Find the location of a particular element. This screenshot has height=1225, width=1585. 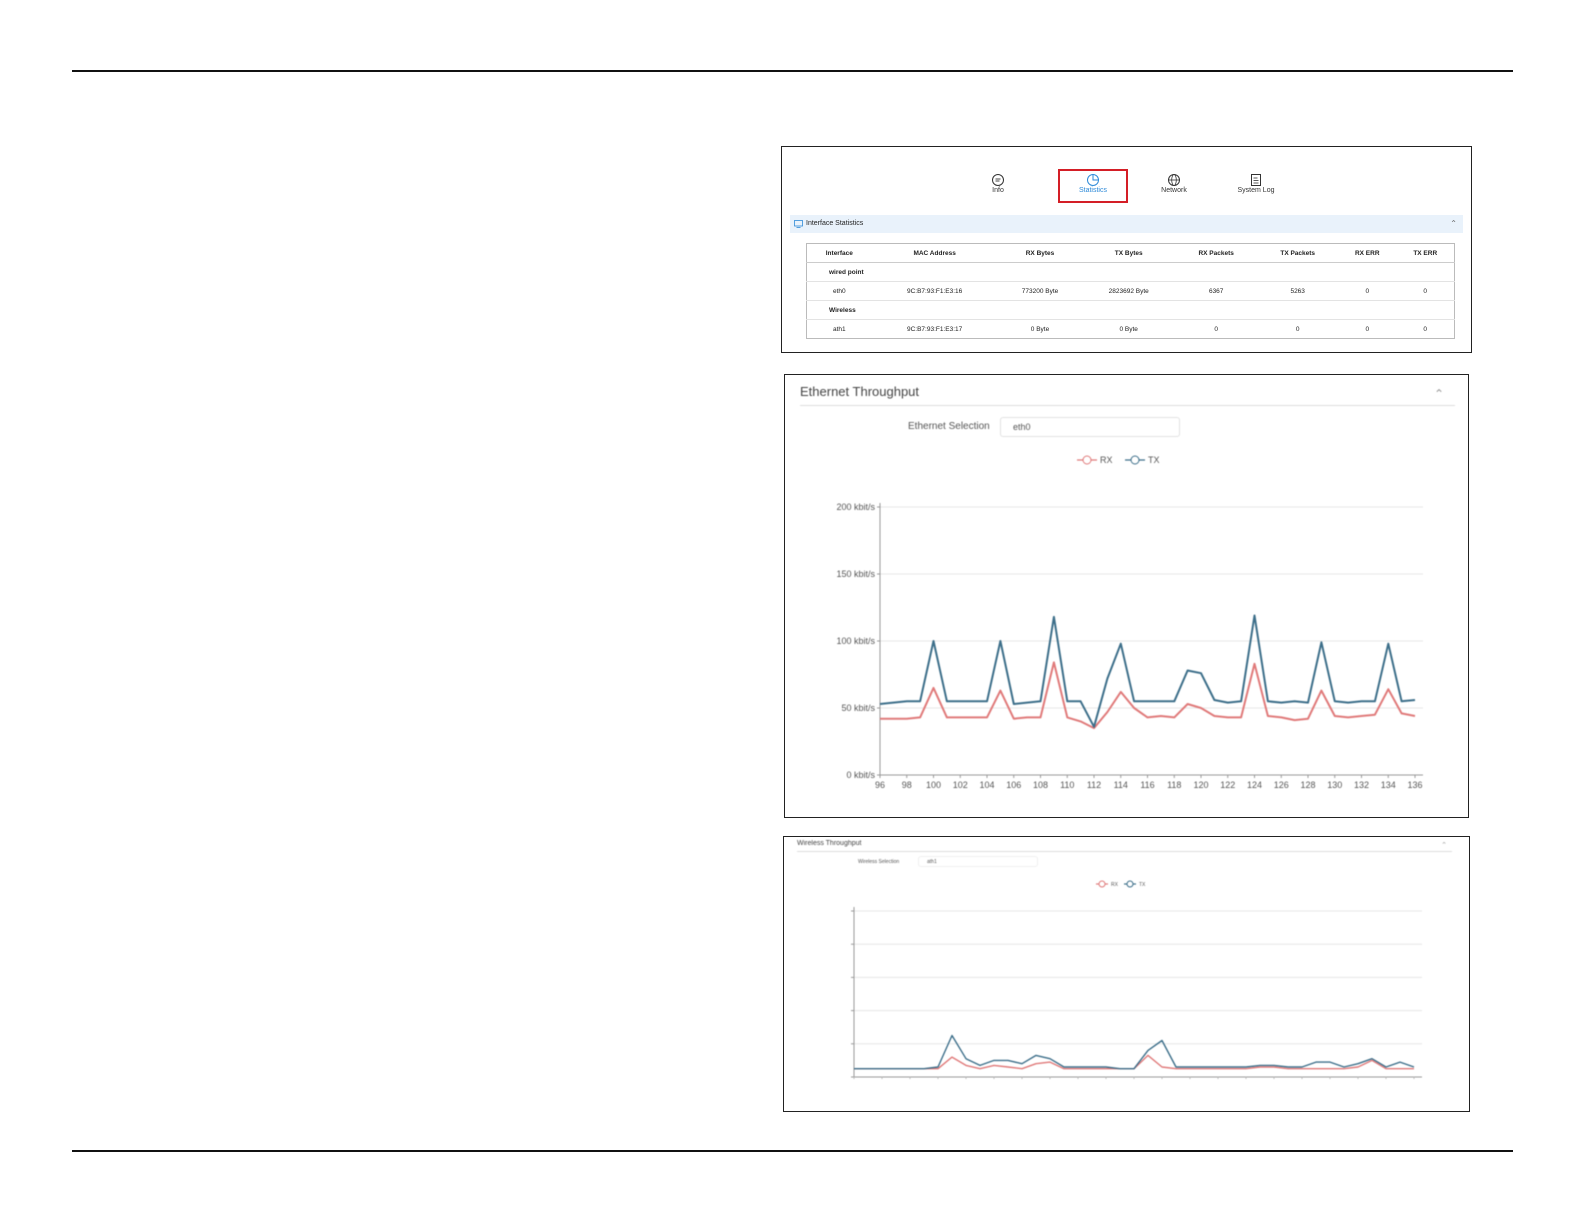

section-title: Interface Statistics is located at coordinates (835, 223).